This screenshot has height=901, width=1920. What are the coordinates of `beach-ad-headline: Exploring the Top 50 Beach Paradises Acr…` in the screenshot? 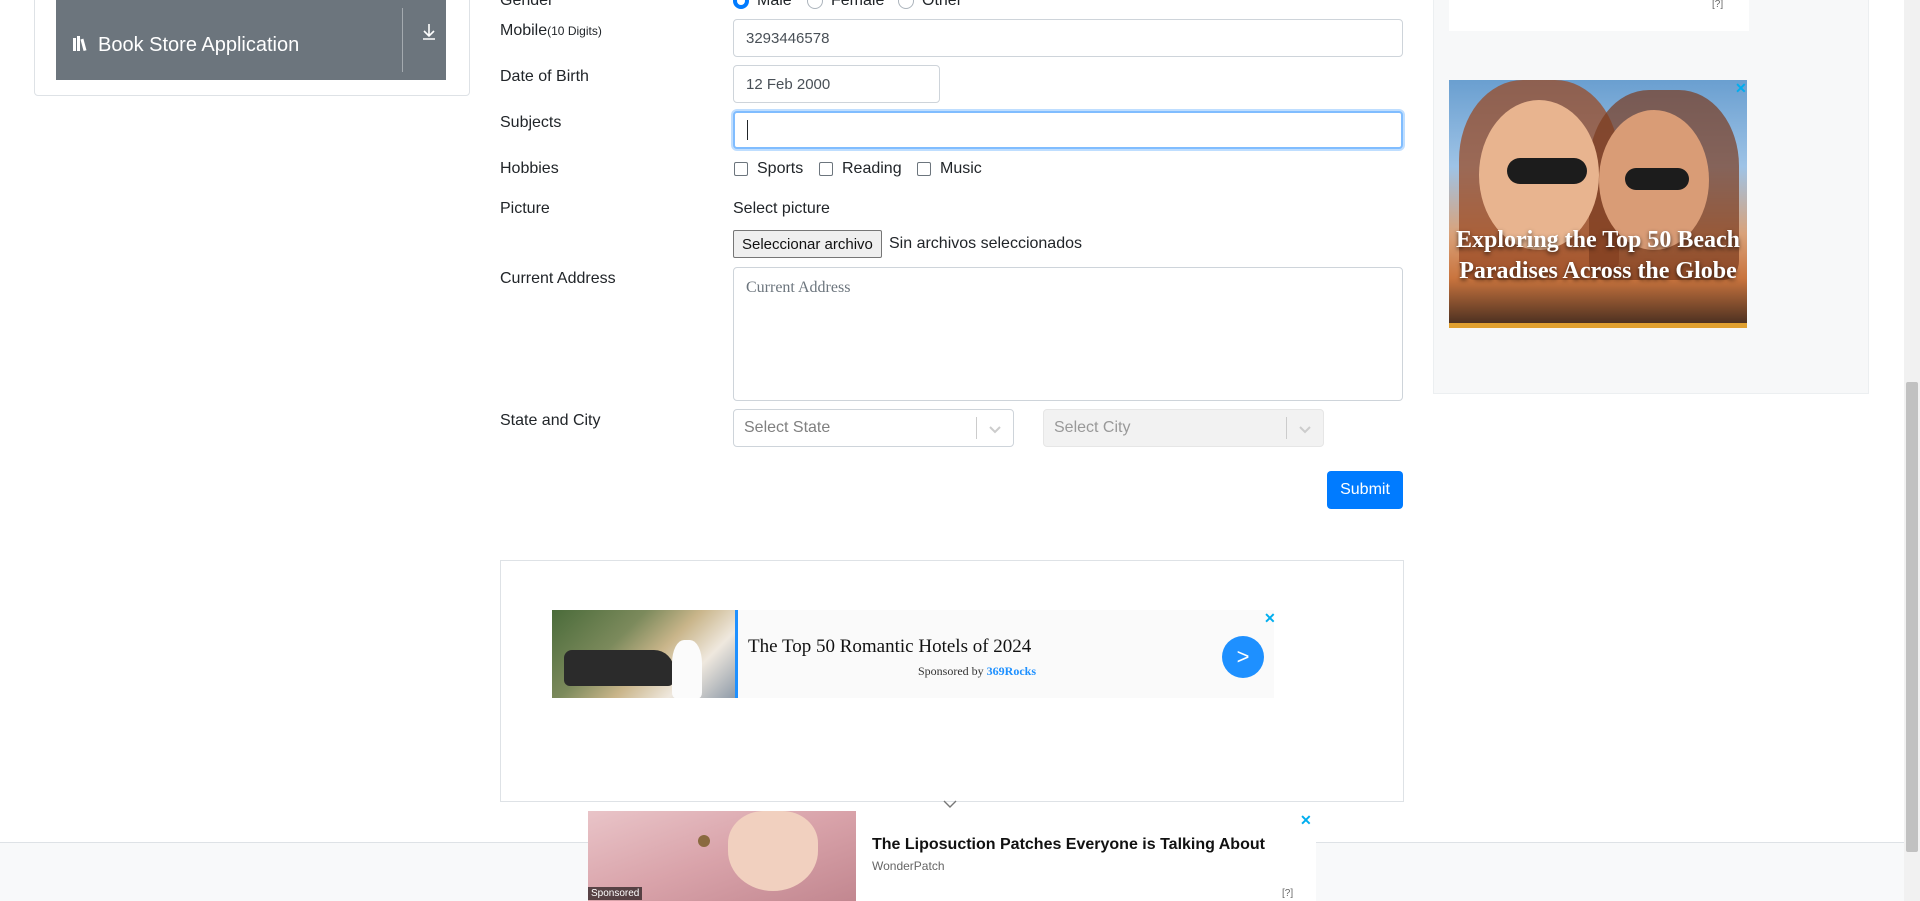 It's located at (1598, 255).